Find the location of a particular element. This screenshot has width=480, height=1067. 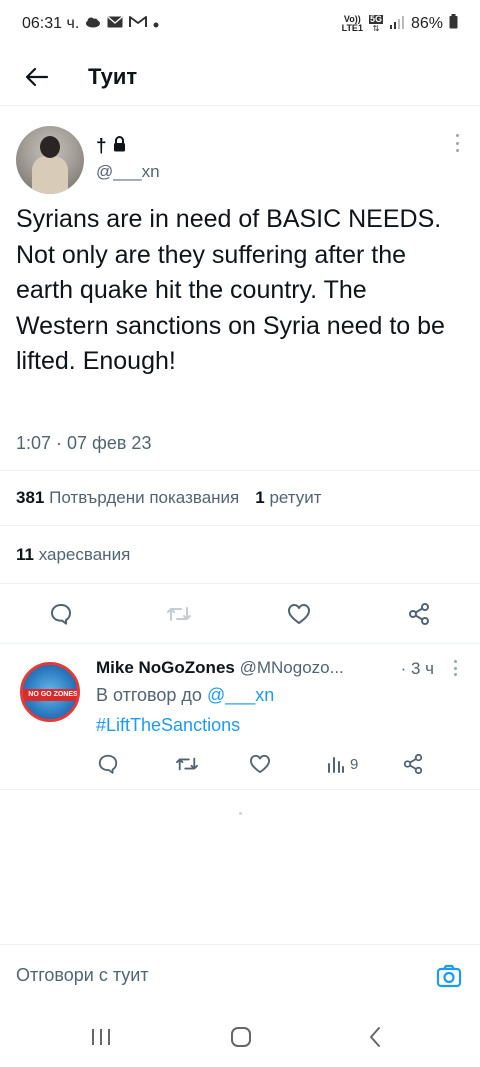

5g-indicator: 5G ⇅ is located at coordinates (375, 23).